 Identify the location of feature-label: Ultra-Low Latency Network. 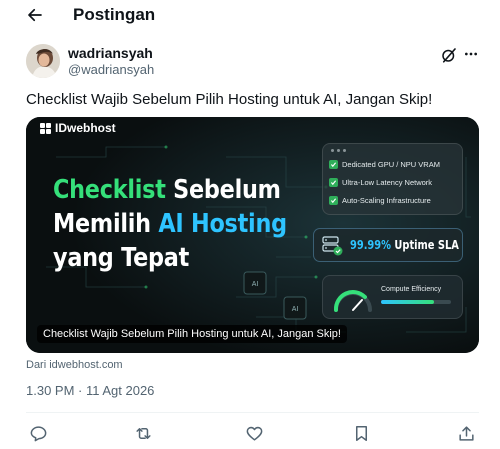
(387, 182).